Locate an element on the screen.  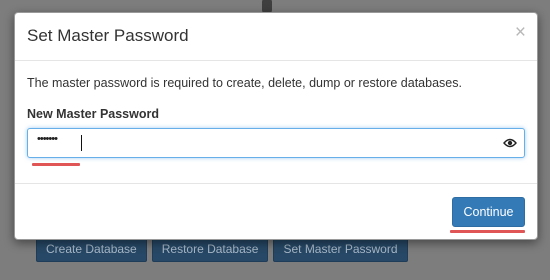
new-master-password-label: New Master Password is located at coordinates (93, 114).